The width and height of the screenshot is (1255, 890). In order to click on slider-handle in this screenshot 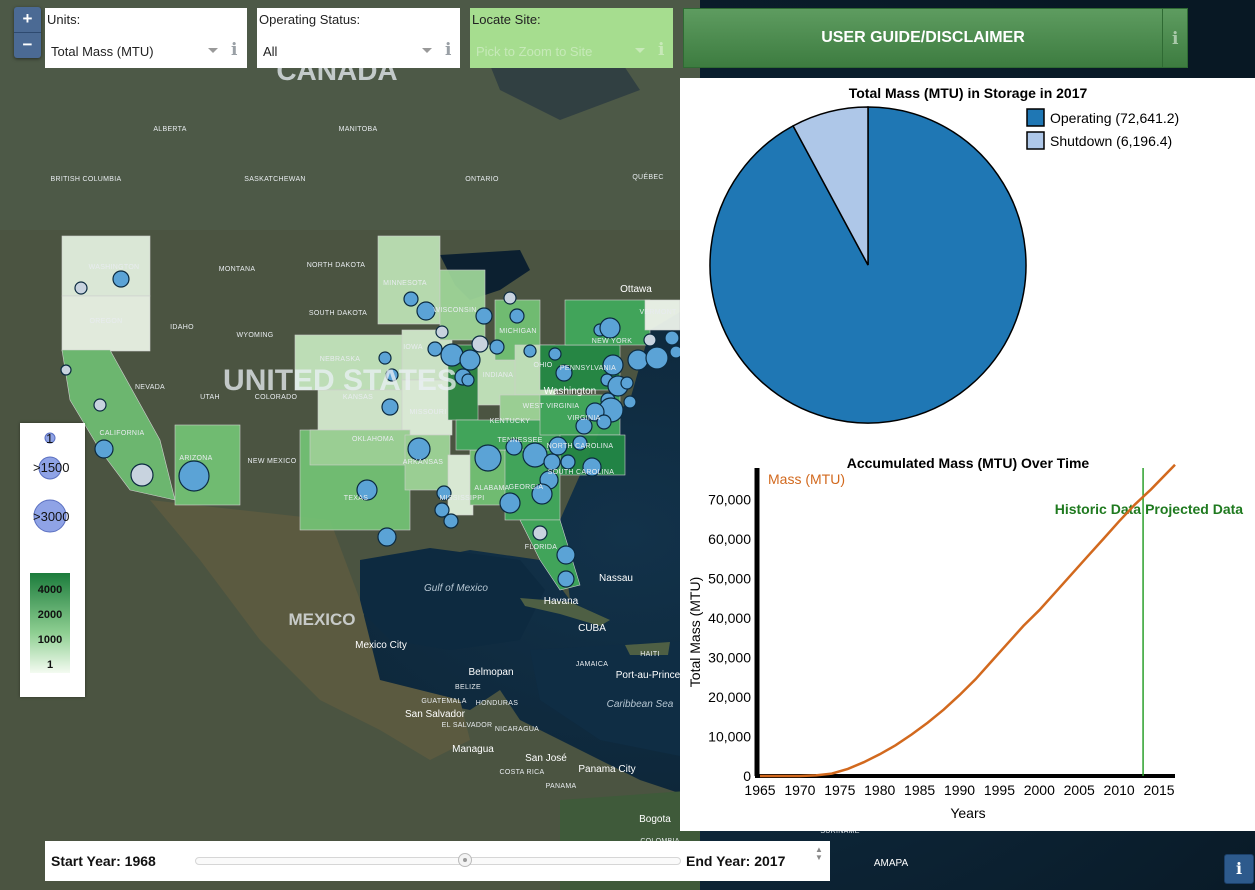, I will do `click(465, 860)`.